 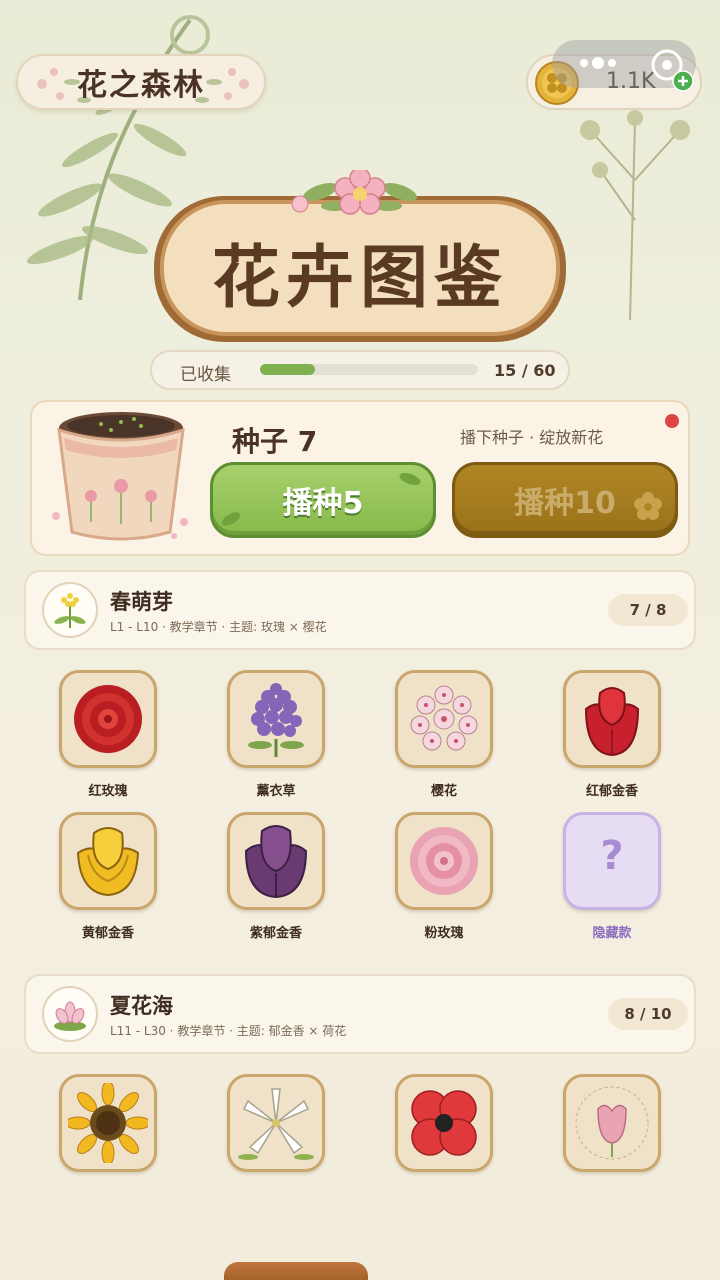 I want to click on wildflower-decoration, so click(x=635, y=215).